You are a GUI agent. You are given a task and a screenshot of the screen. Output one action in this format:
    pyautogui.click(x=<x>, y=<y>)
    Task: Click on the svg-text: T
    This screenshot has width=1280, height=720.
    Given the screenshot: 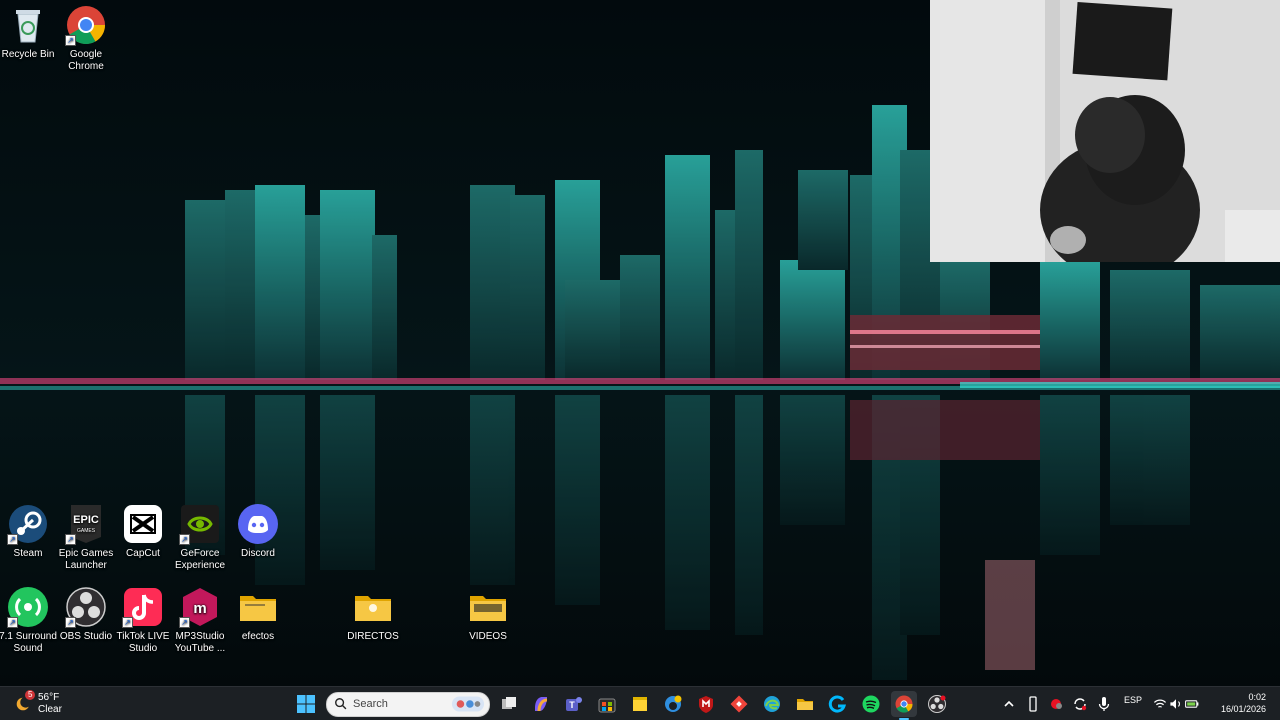 What is the action you would take?
    pyautogui.click(x=572, y=705)
    